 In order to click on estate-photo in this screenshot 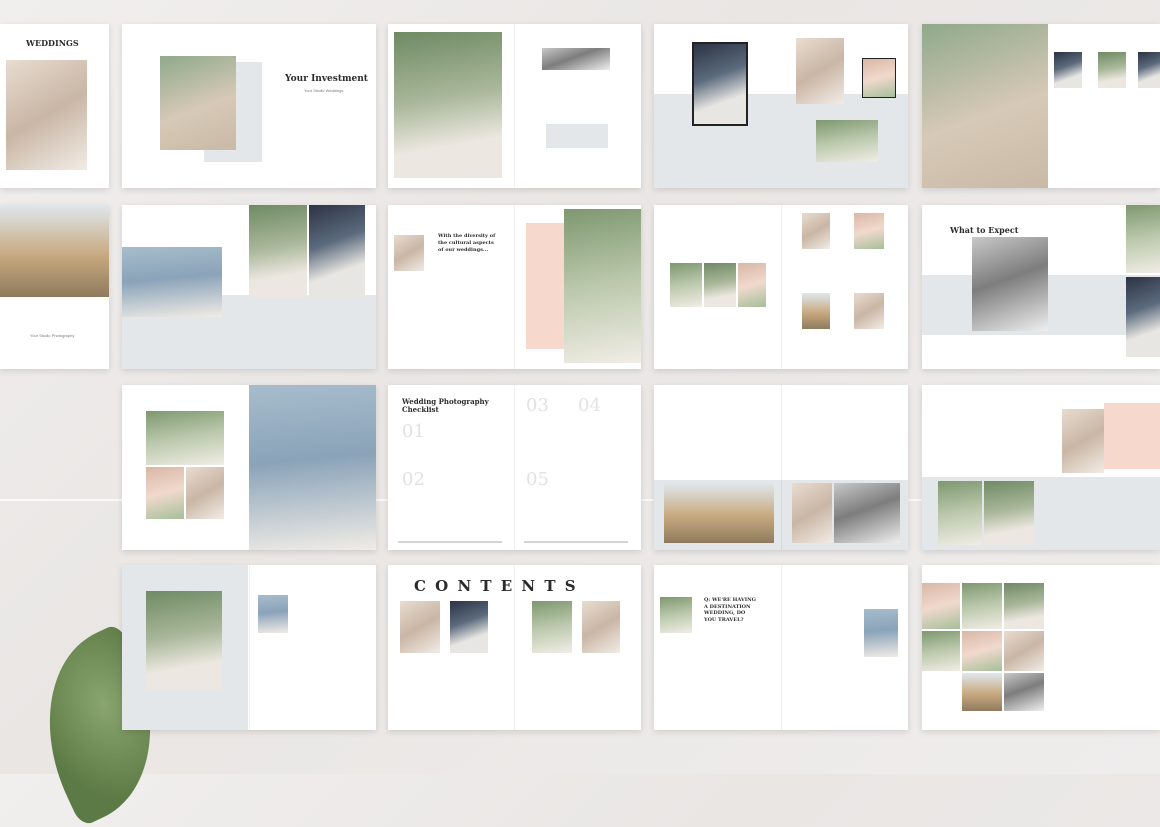, I will do `click(719, 513)`.